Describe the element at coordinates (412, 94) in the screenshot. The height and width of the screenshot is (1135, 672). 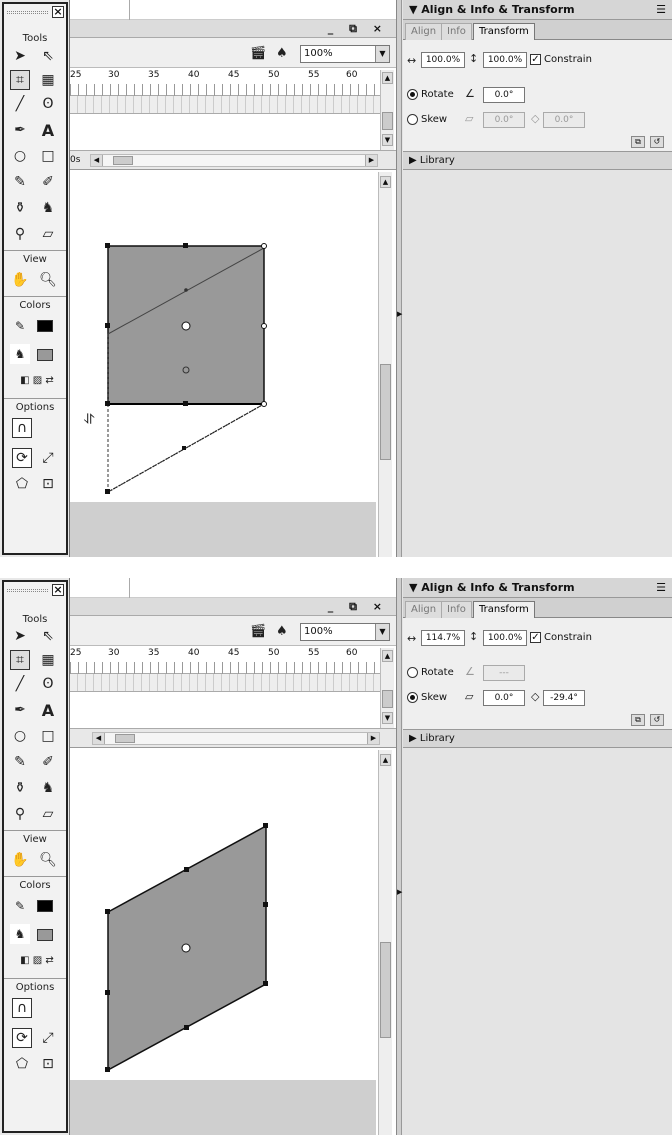
I see `rotate-radio` at that location.